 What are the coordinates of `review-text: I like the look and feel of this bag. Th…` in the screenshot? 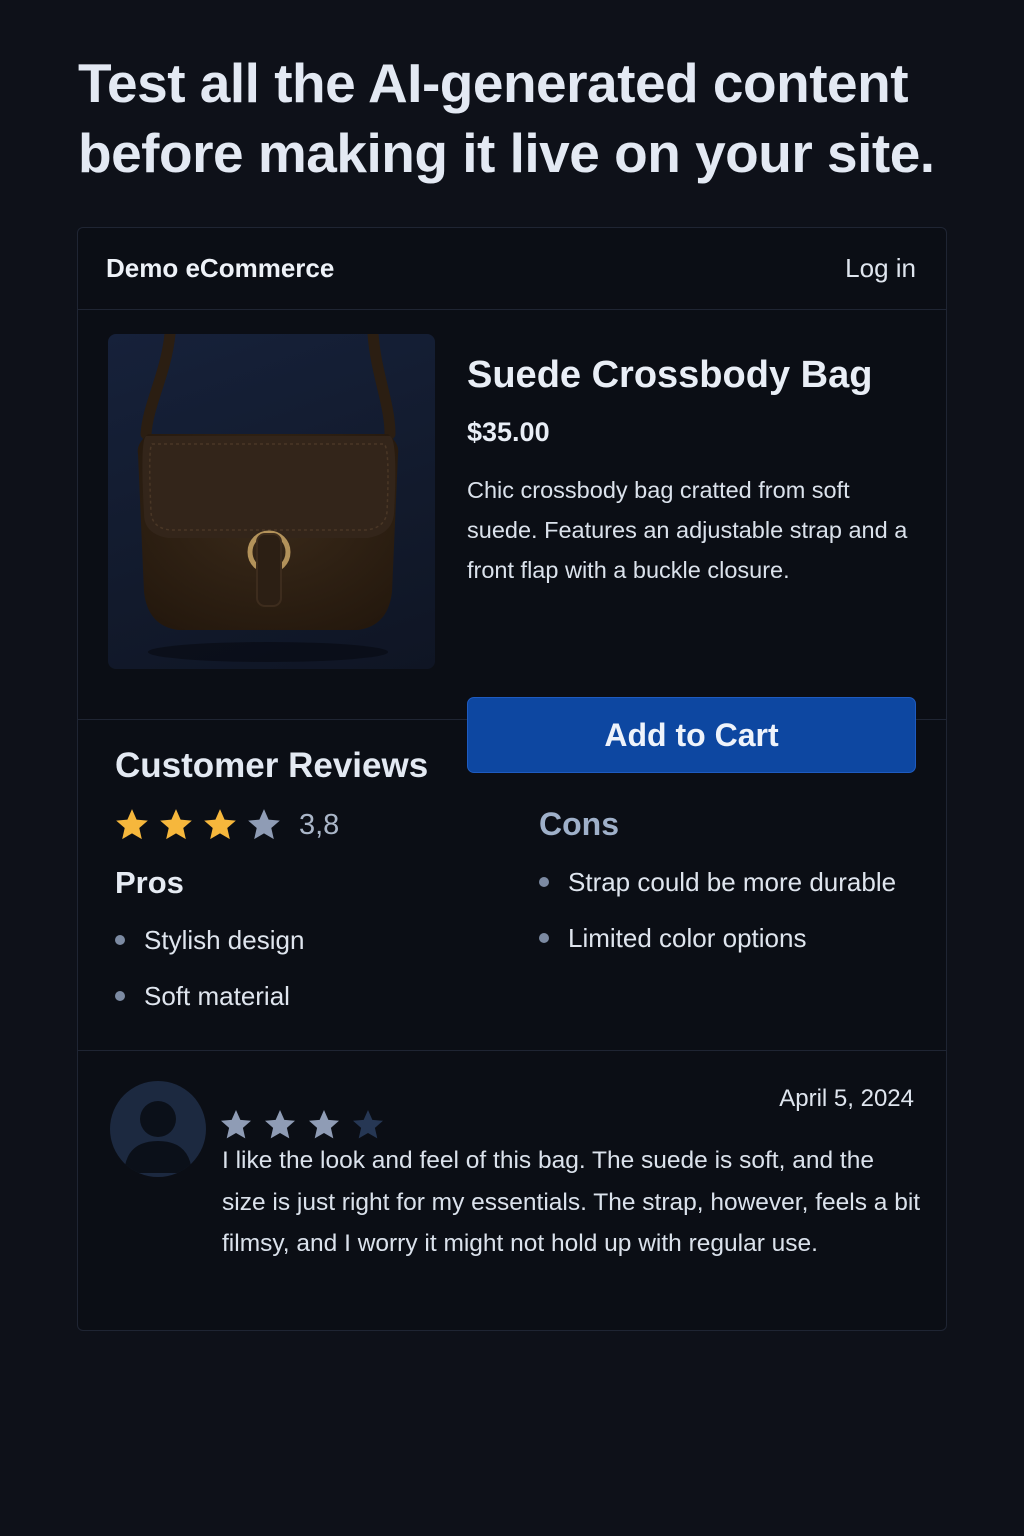 It's located at (571, 1202).